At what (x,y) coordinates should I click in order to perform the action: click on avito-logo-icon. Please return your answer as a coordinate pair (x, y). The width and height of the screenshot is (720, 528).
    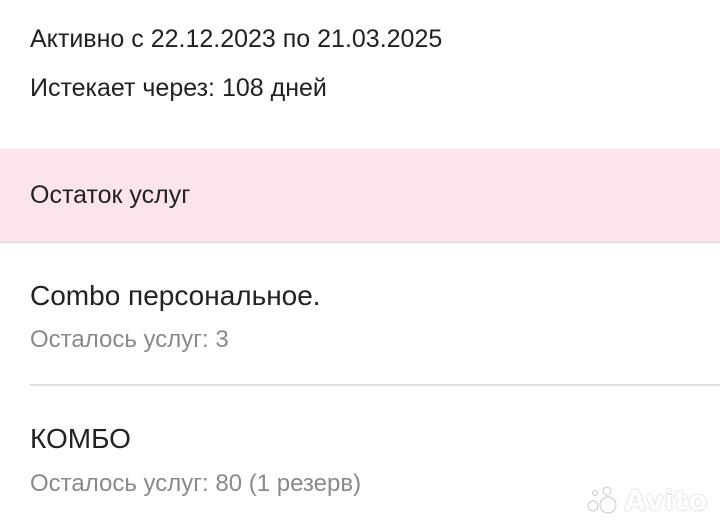
    Looking at the image, I should click on (602, 500).